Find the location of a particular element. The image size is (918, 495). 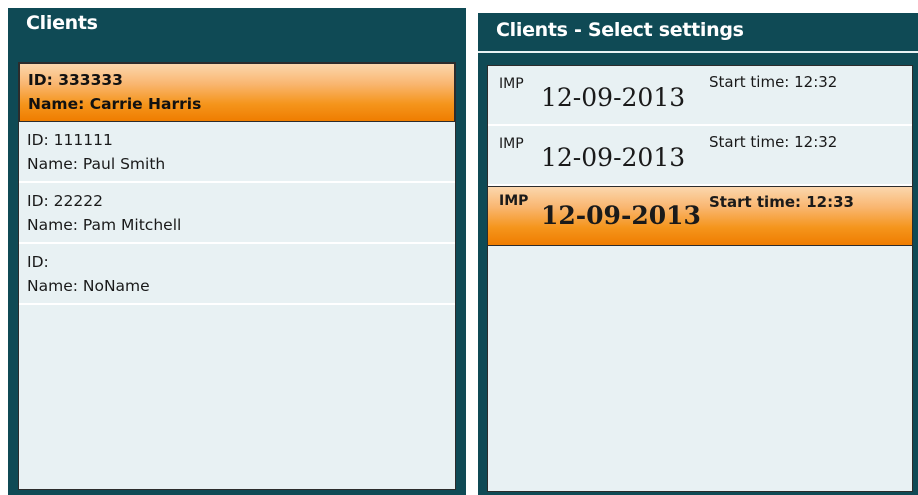

client-name: Name: NoName is located at coordinates (88, 286).